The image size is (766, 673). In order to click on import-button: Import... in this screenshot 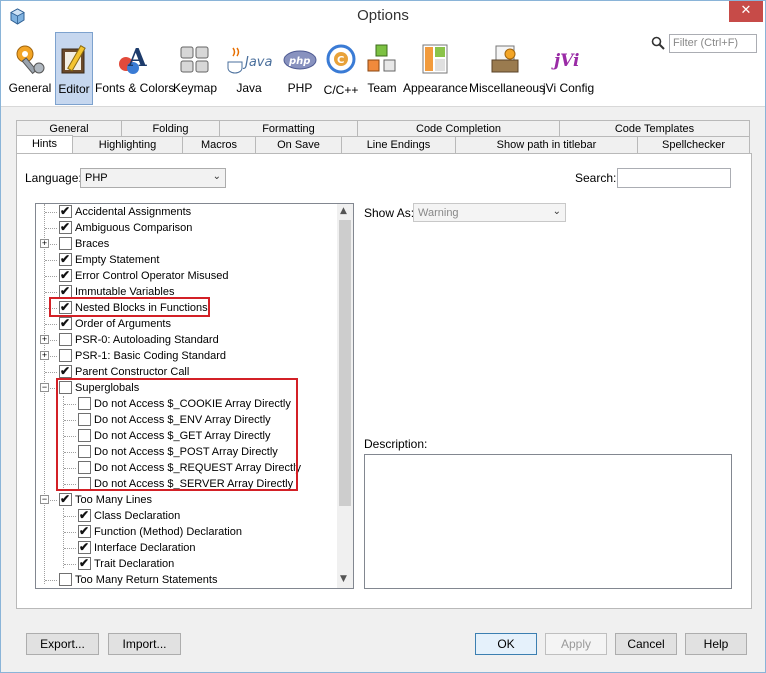, I will do `click(144, 644)`.